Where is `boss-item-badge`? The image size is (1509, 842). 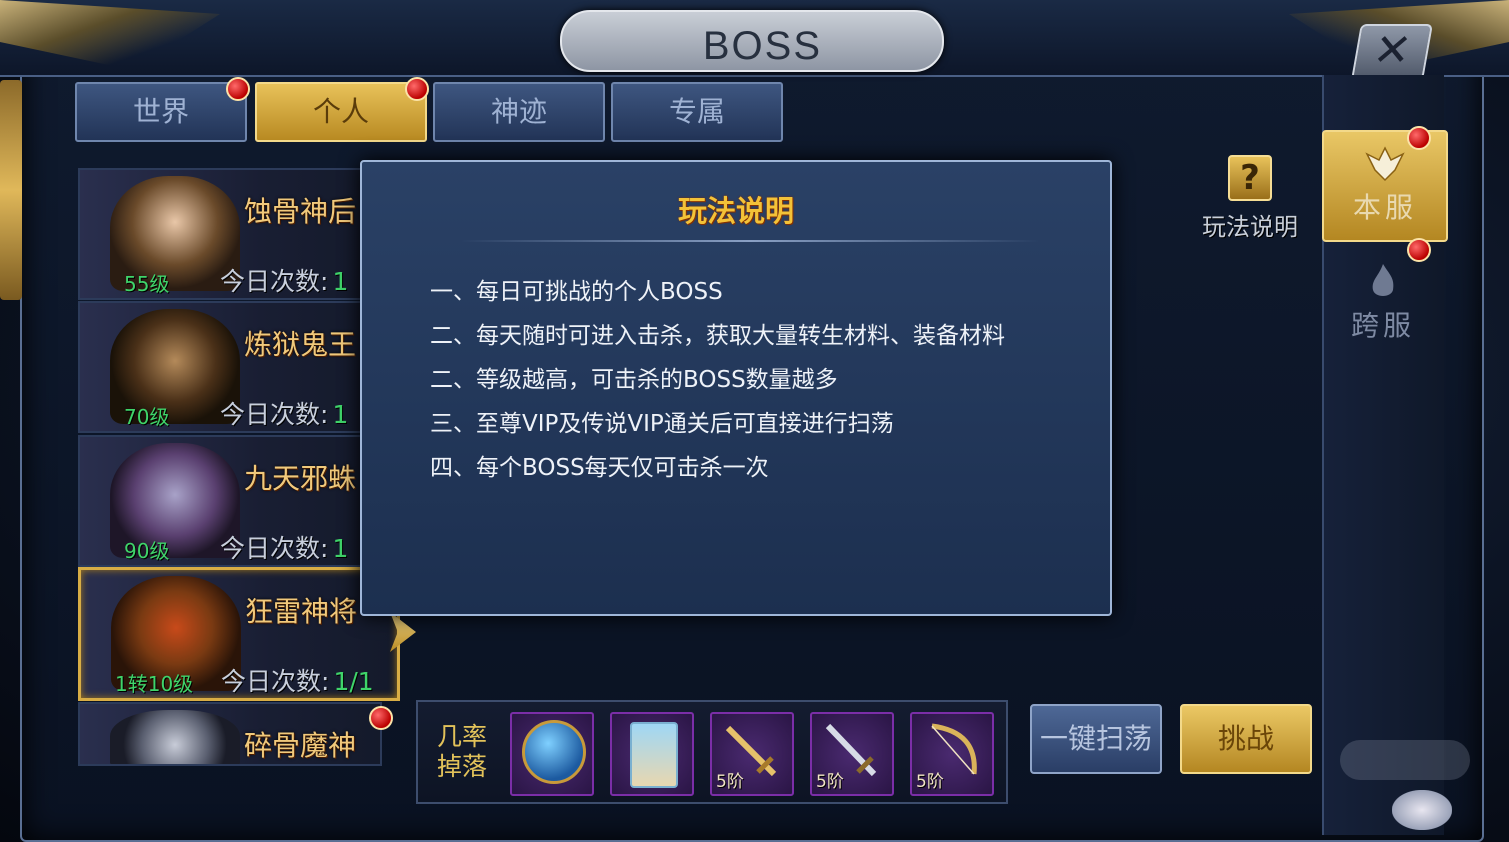
boss-item-badge is located at coordinates (381, 718).